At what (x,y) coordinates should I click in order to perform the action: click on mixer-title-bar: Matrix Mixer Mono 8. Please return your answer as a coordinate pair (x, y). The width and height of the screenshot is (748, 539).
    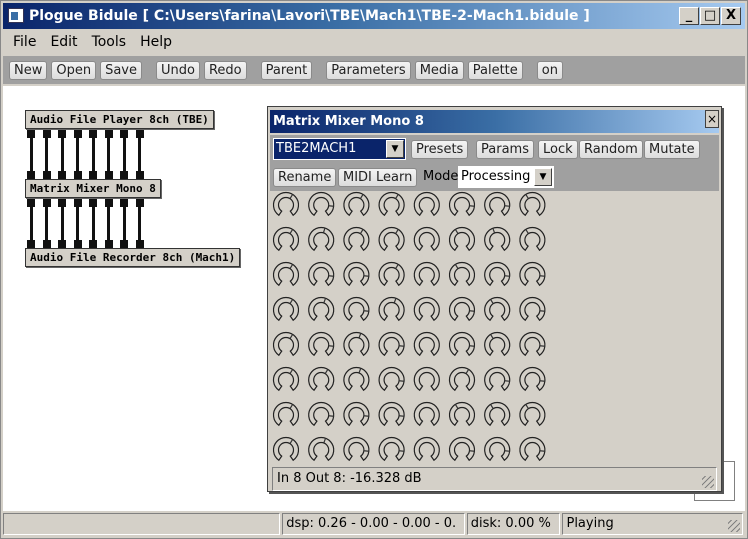
    Looking at the image, I should click on (494, 121).